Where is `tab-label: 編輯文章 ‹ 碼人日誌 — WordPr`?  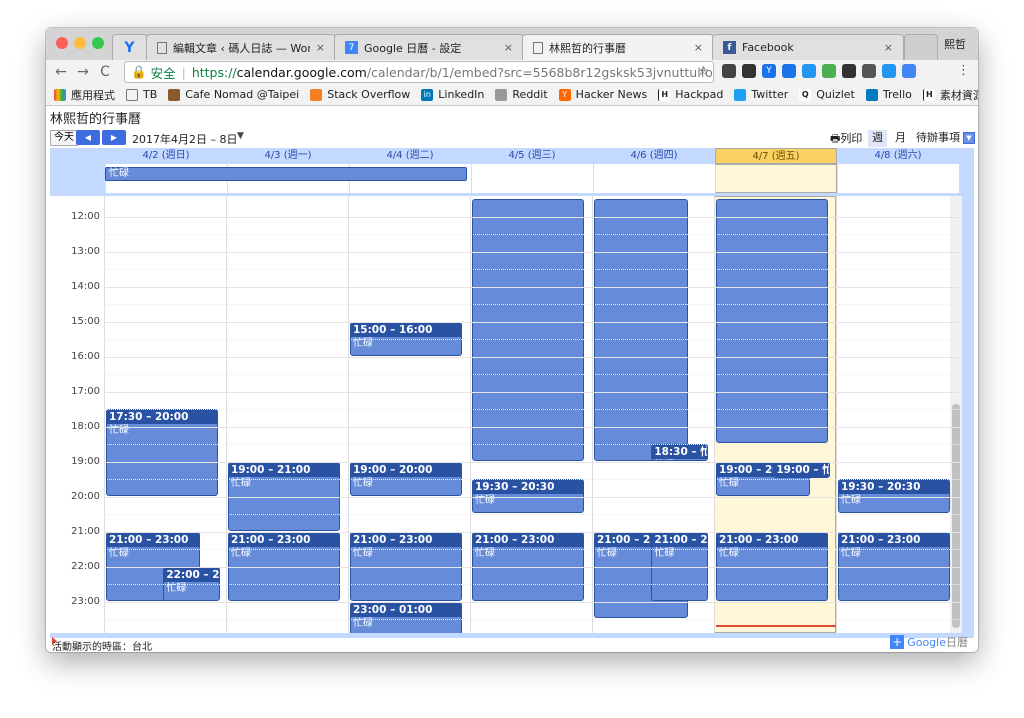 tab-label: 編輯文章 ‹ 碼人日誌 — WordPr is located at coordinates (241, 48).